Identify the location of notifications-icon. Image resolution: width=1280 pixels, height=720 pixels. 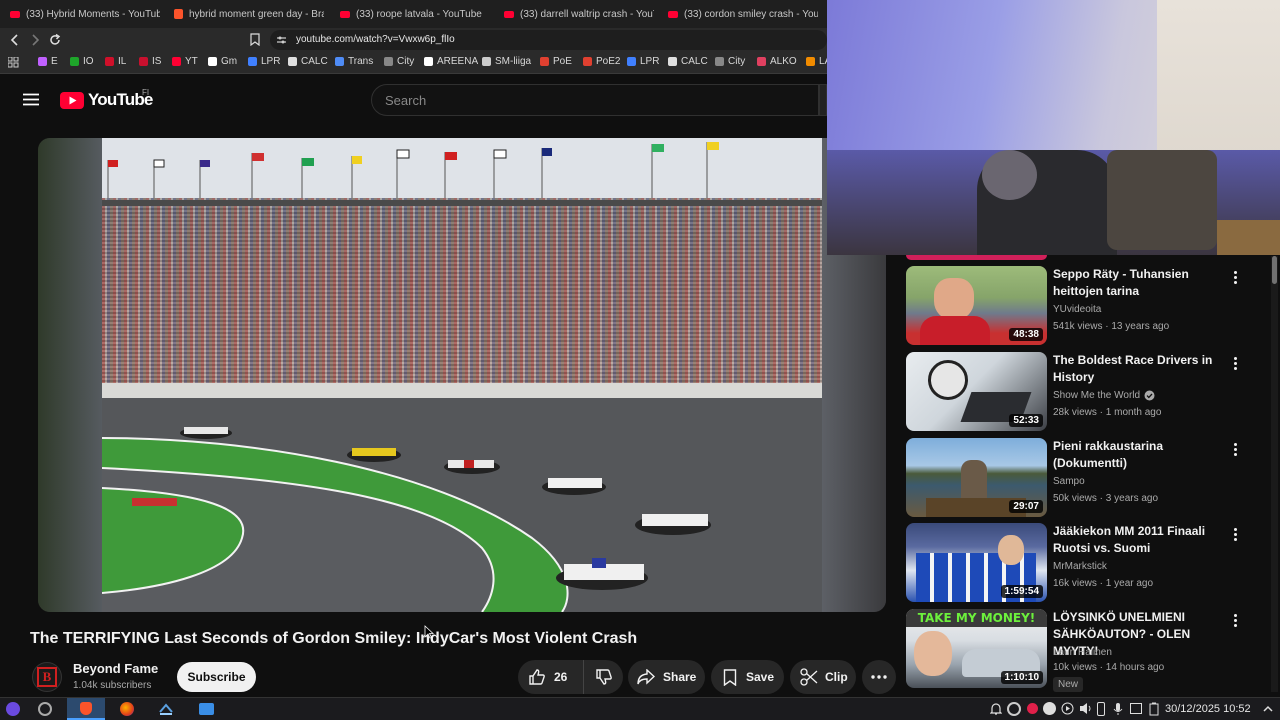
(996, 709).